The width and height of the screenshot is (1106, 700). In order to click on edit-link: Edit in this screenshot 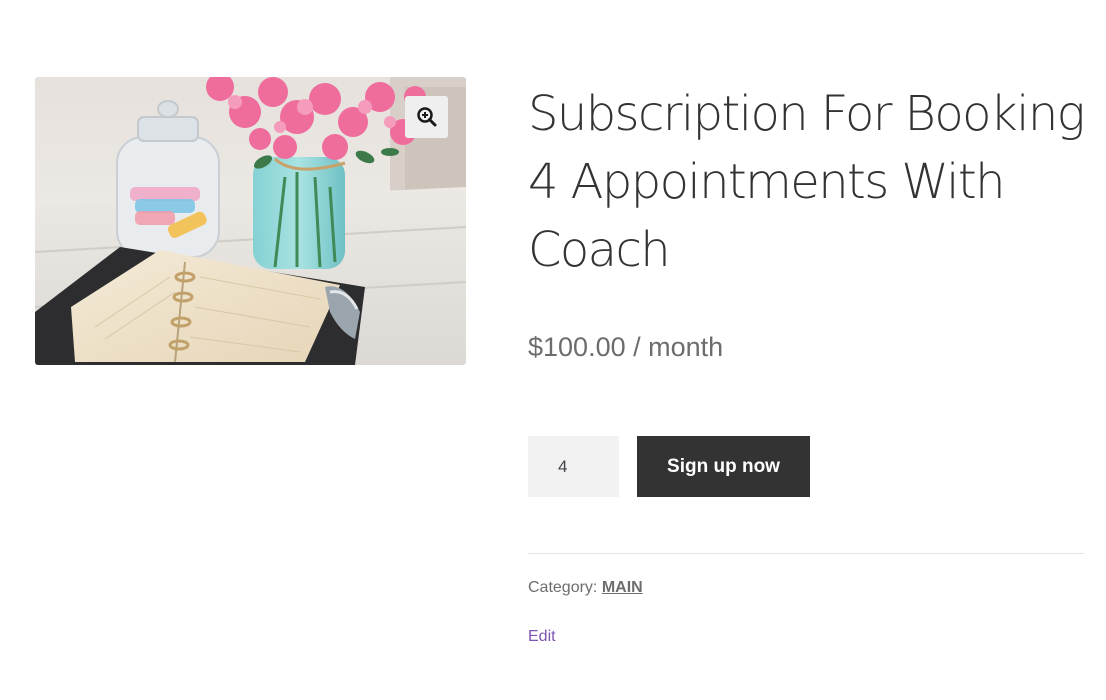, I will do `click(542, 637)`.